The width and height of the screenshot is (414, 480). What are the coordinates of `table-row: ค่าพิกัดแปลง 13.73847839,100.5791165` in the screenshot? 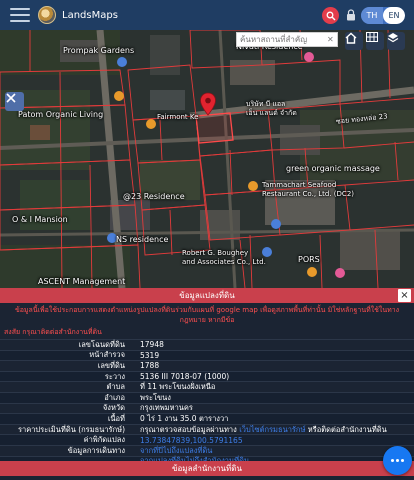 It's located at (207, 439).